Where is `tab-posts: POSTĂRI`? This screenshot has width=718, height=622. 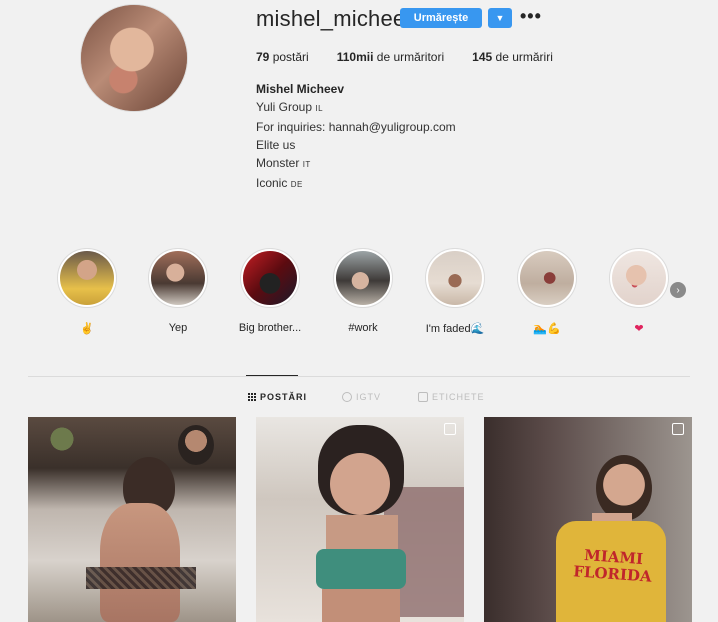 tab-posts: POSTĂRI is located at coordinates (277, 397).